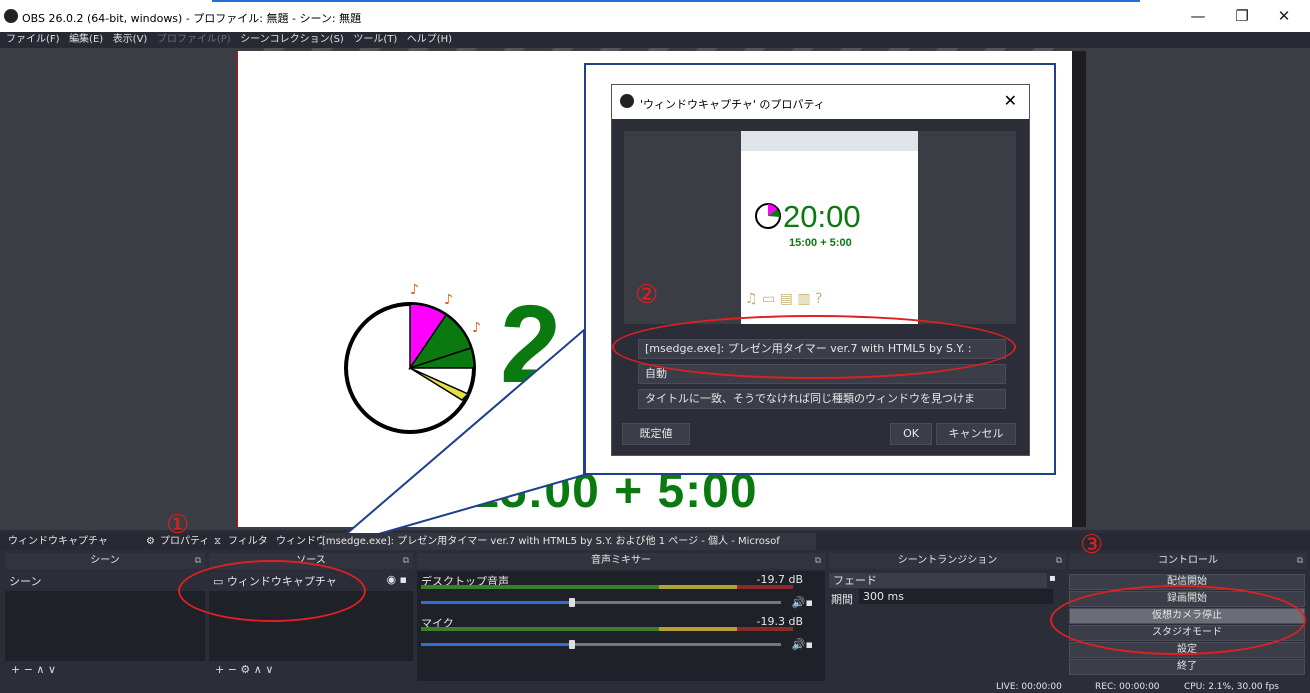 This screenshot has height=693, width=1310. Describe the element at coordinates (1127, 687) in the screenshot. I see `rec-status: REC: 00:00:00` at that location.